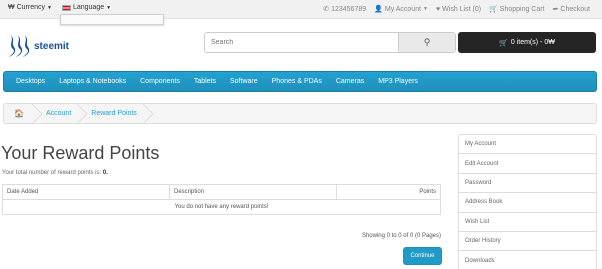  What do you see at coordinates (11, 7) in the screenshot?
I see `currency-icon: ₩` at bounding box center [11, 7].